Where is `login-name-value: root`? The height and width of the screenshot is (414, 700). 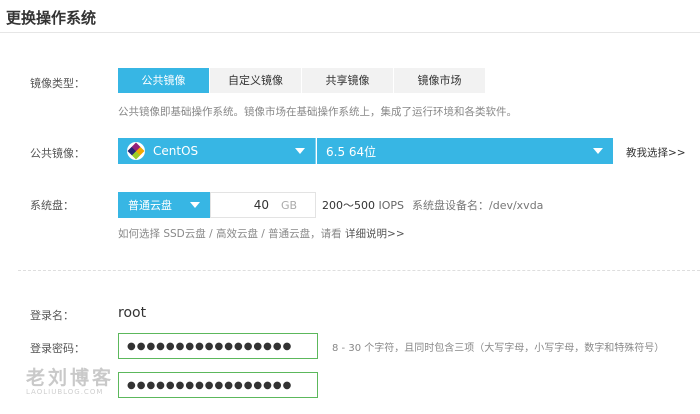
login-name-value: root is located at coordinates (132, 313).